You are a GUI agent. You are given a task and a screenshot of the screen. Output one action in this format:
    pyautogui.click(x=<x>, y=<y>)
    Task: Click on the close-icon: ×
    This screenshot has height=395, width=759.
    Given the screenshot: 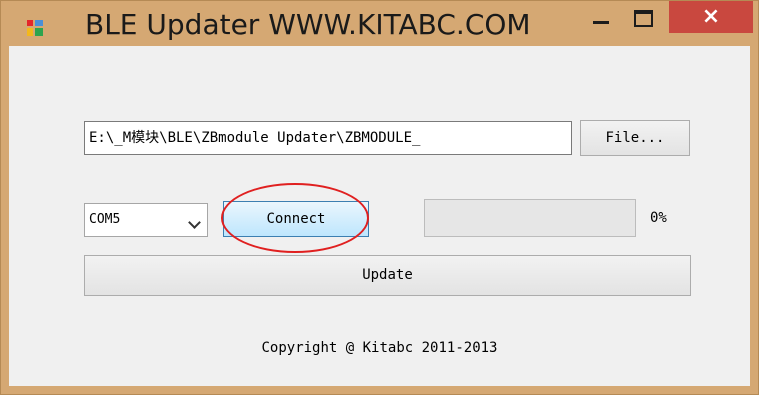 What is the action you would take?
    pyautogui.click(x=711, y=16)
    